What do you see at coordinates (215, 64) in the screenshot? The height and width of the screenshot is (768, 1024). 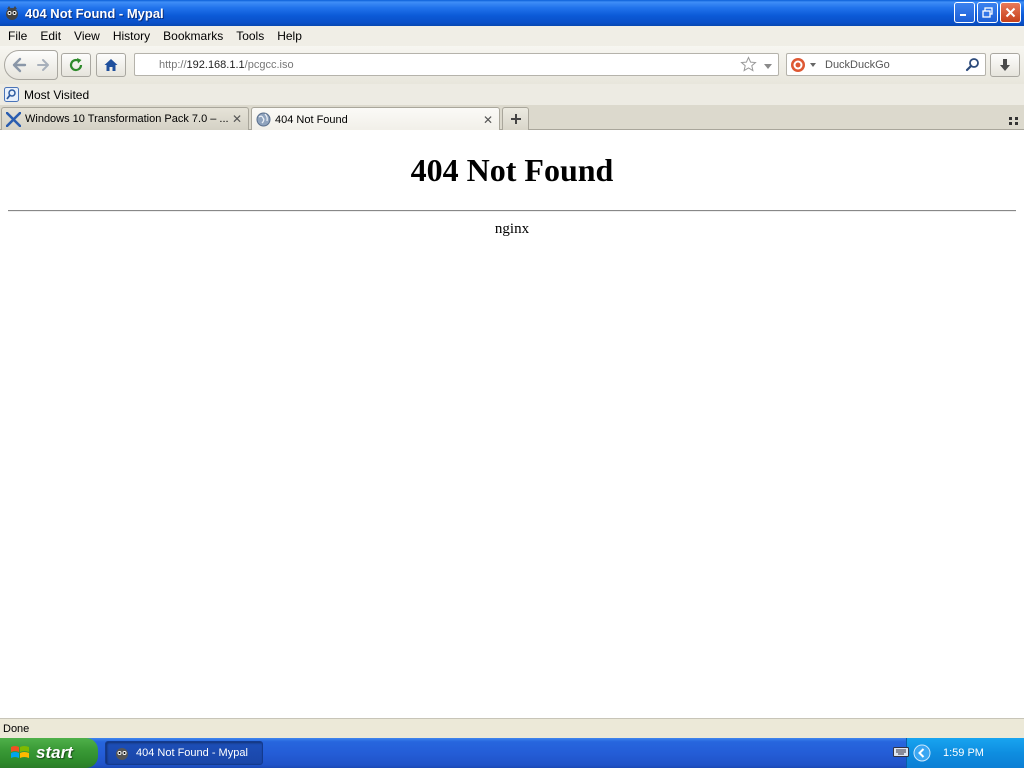 I see `url-host: 192.168.1.1` at bounding box center [215, 64].